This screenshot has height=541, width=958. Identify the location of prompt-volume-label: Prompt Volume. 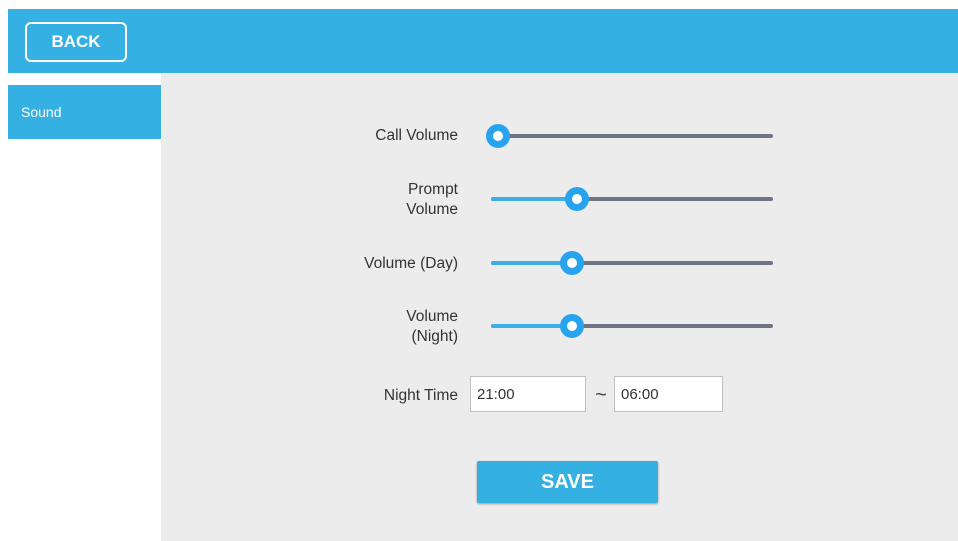
(432, 199).